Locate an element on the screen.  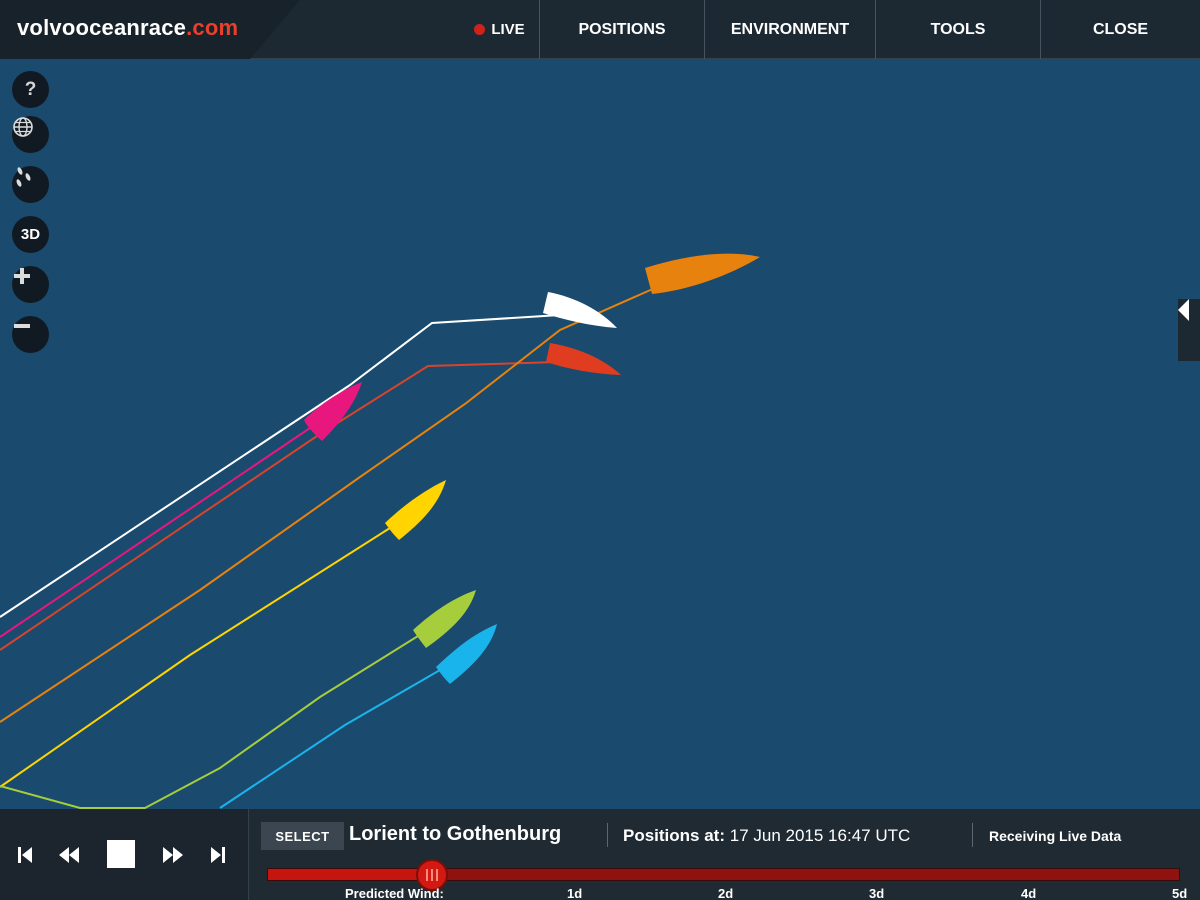
timeline-tick: 5d is located at coordinates (1180, 893).